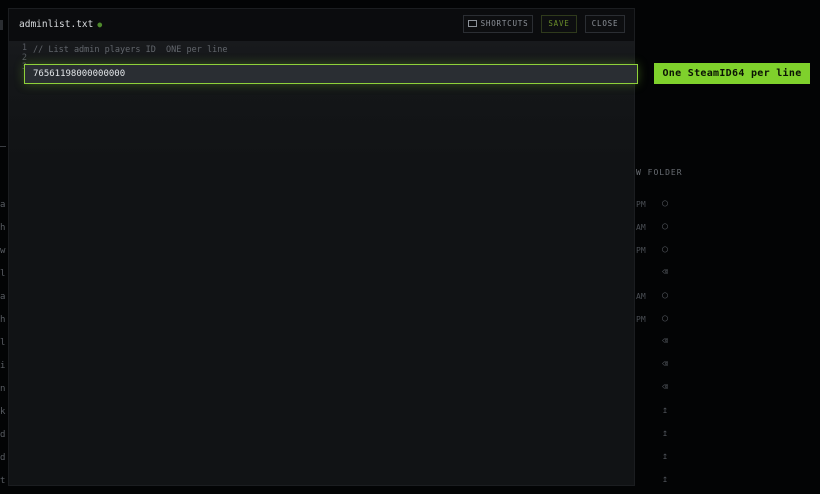  What do you see at coordinates (1, 25) in the screenshot?
I see `background-tag` at bounding box center [1, 25].